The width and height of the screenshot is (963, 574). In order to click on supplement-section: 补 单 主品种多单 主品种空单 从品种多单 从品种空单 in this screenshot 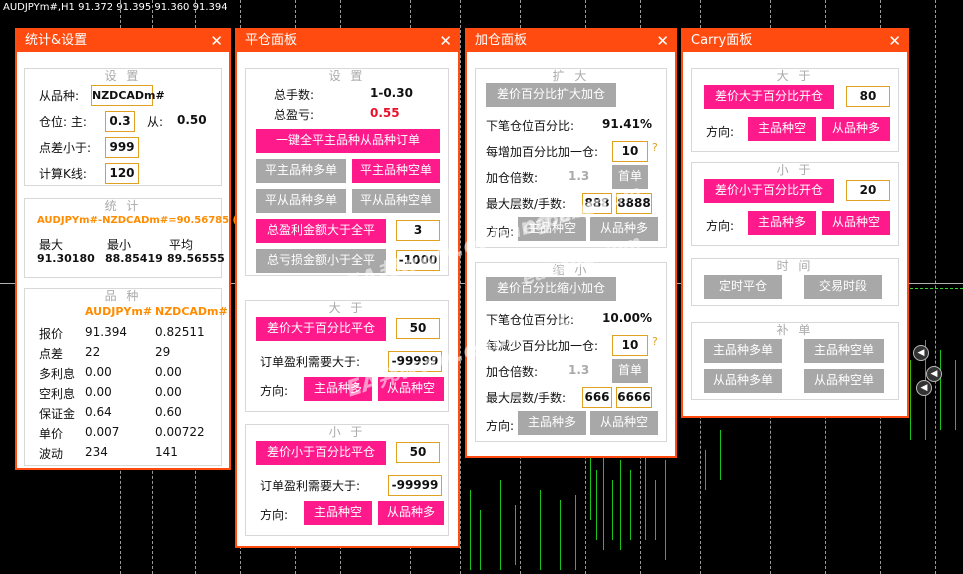, I will do `click(795, 361)`.